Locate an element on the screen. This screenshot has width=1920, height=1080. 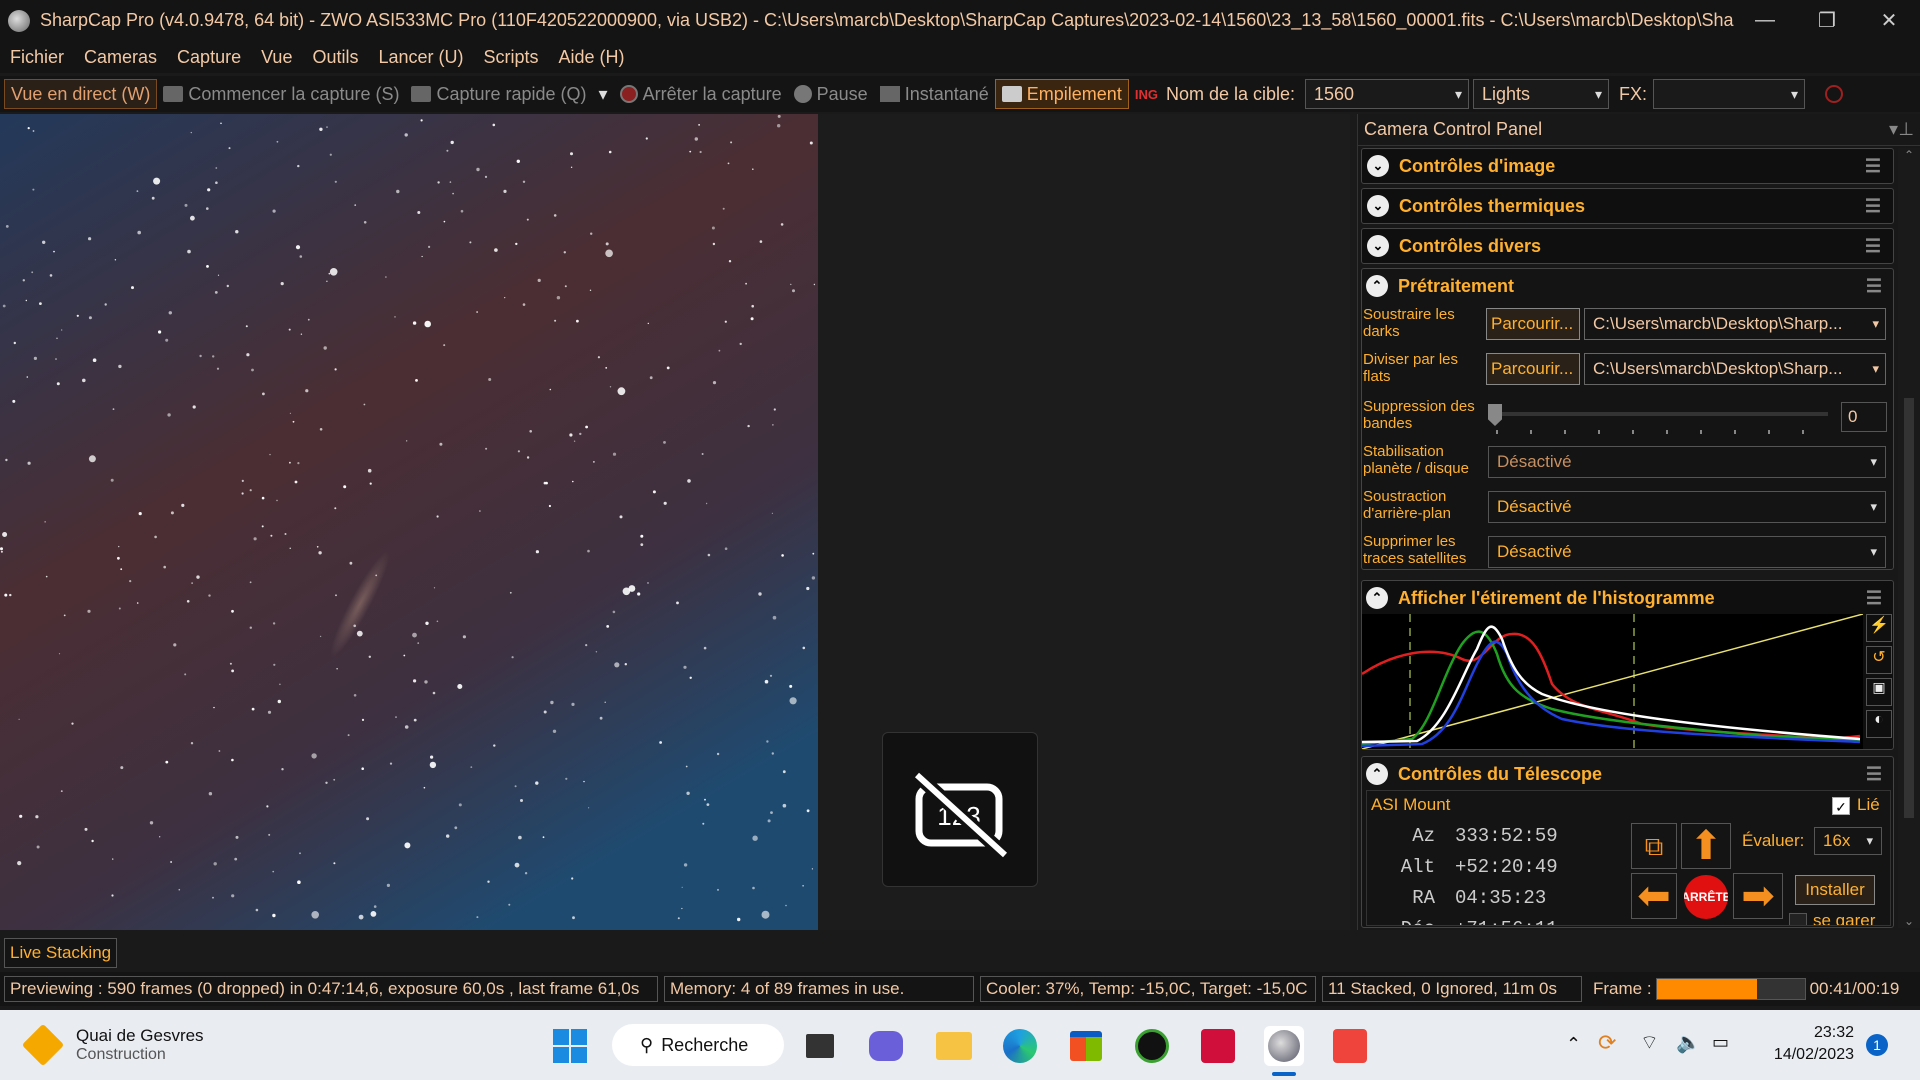
save-icon: ▣ is located at coordinates (1879, 692).